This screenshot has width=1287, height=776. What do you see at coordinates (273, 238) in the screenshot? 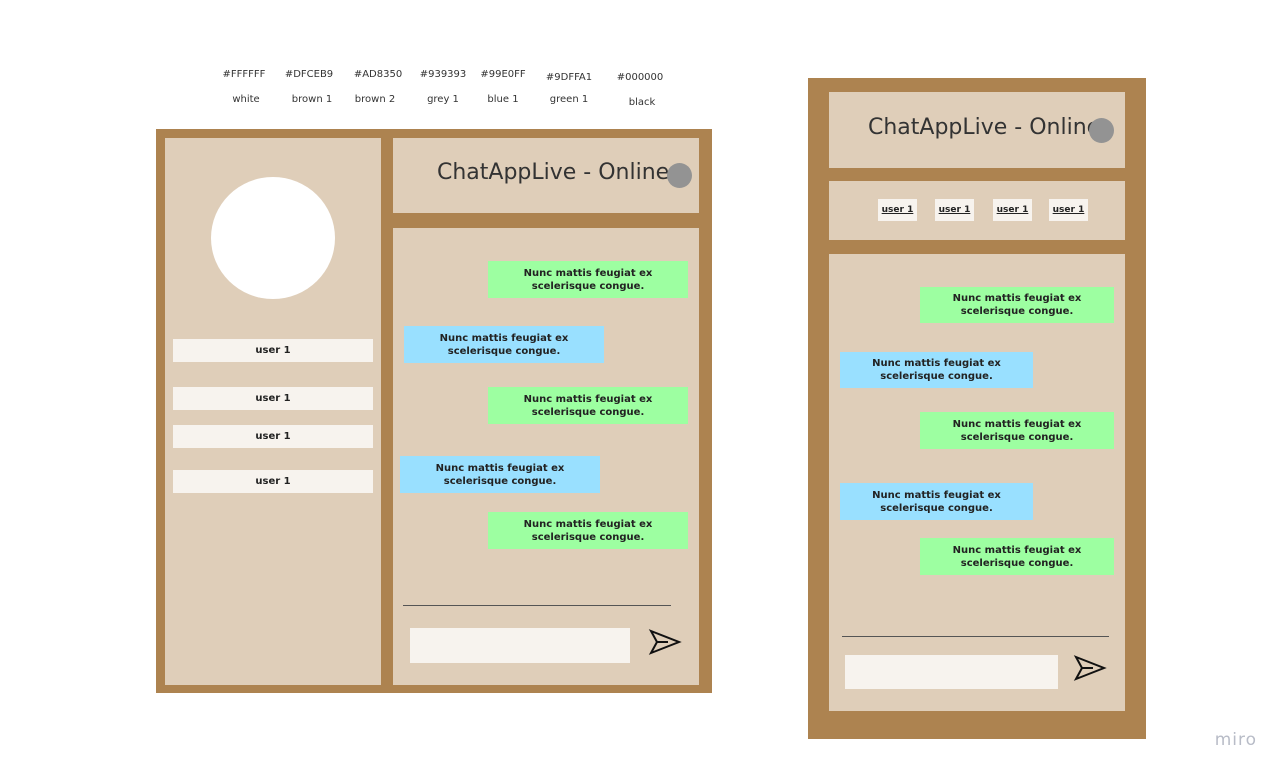
I see `avatar` at bounding box center [273, 238].